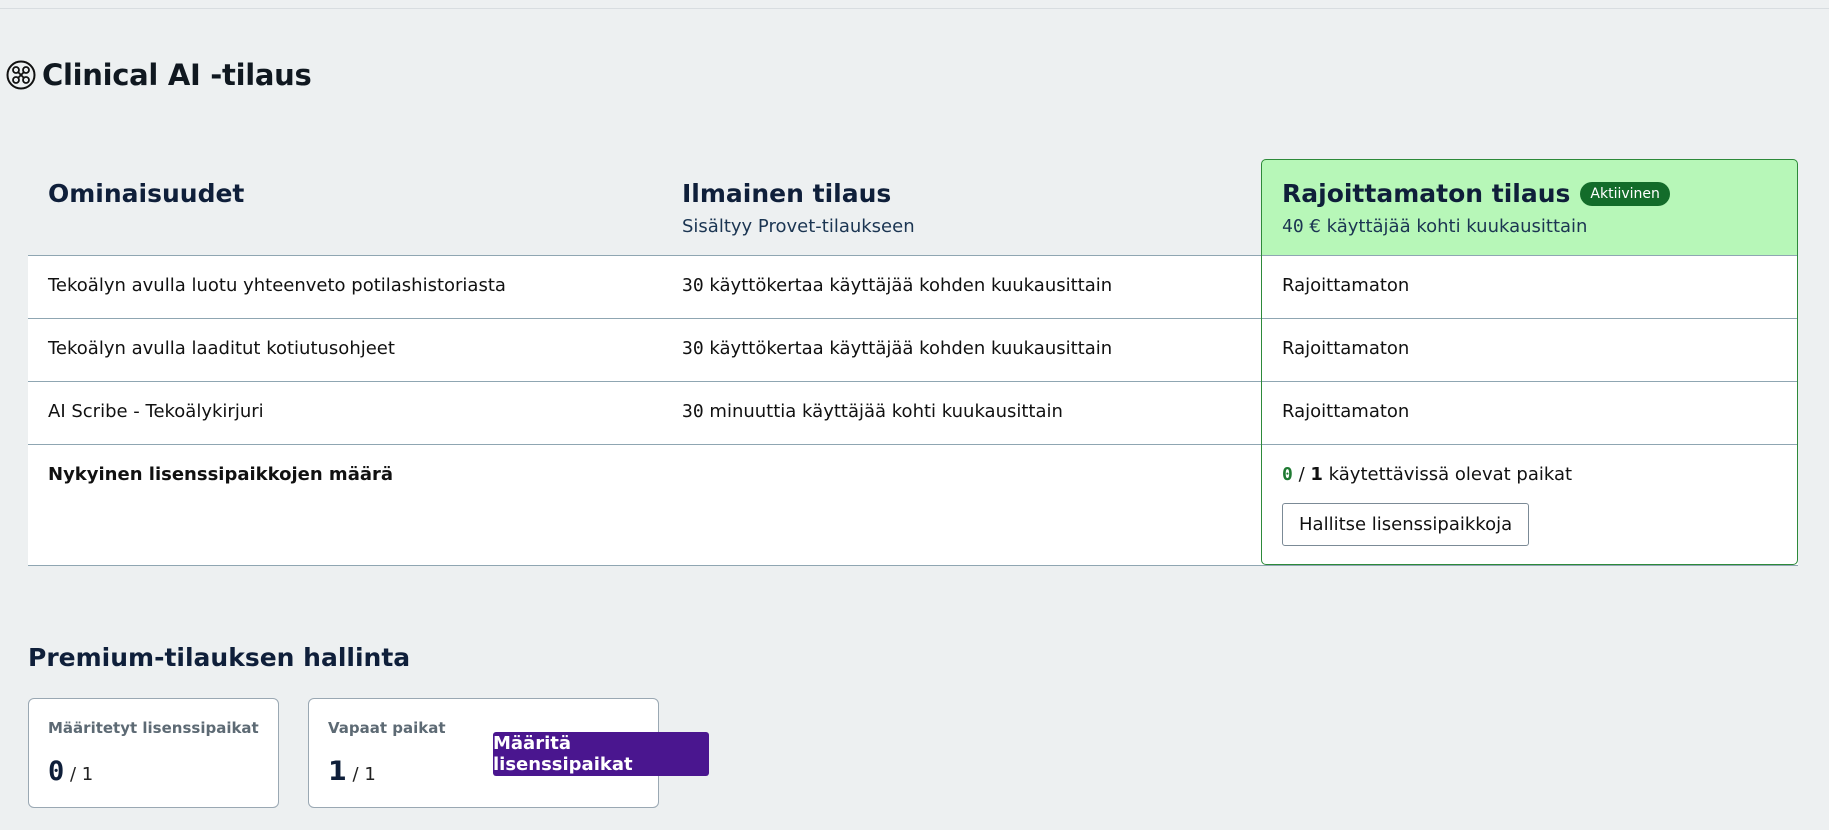 This screenshot has height=830, width=1829. I want to click on free-plan-subtitle: Sisältyy Provet-tilaukseen, so click(798, 226).